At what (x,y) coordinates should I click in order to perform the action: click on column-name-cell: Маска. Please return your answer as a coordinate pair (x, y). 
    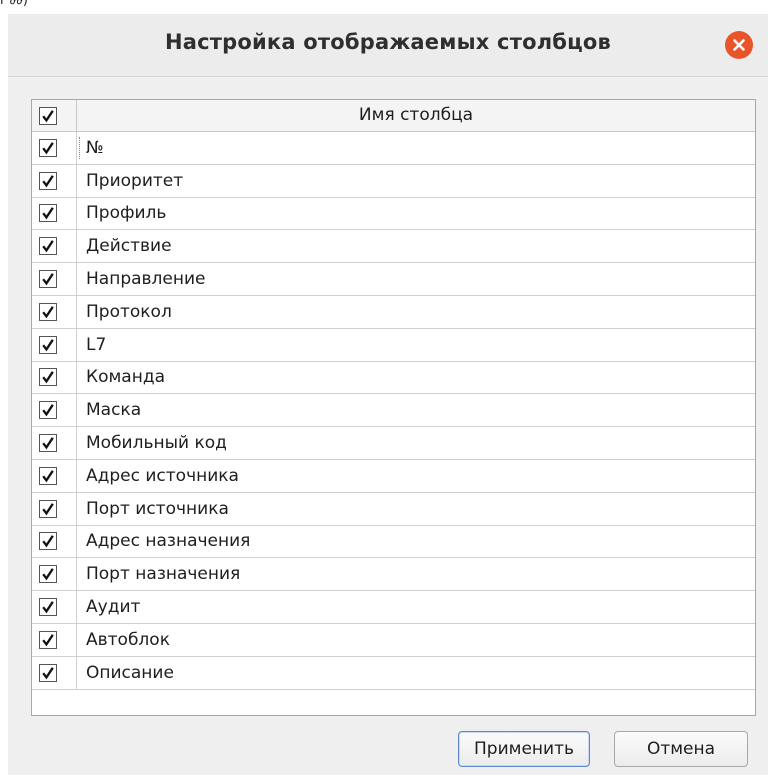
    Looking at the image, I should click on (114, 410).